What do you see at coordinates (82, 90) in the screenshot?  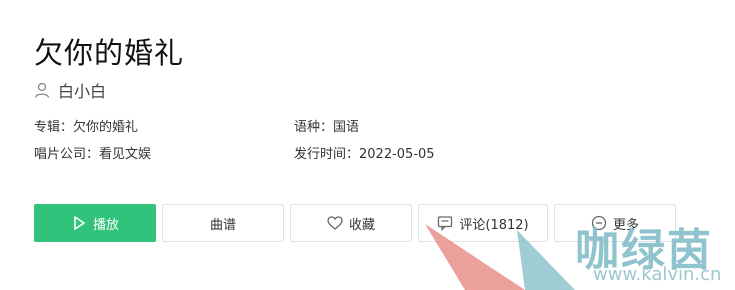 I see `artist-name: 白小白` at bounding box center [82, 90].